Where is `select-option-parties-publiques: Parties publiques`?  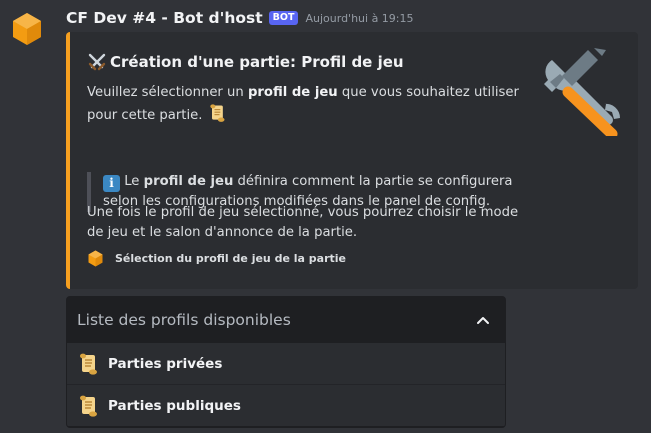
select-option-parties-publiques: Parties publiques is located at coordinates (286, 405).